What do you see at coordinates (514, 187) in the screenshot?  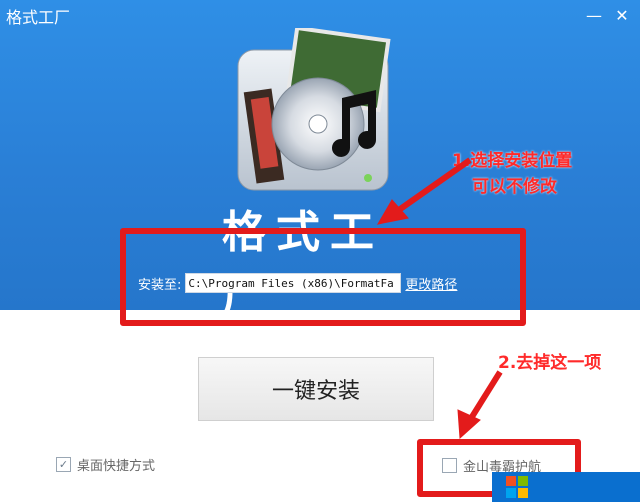 I see `annotation-note-1-line-2: 可以不修改` at bounding box center [514, 187].